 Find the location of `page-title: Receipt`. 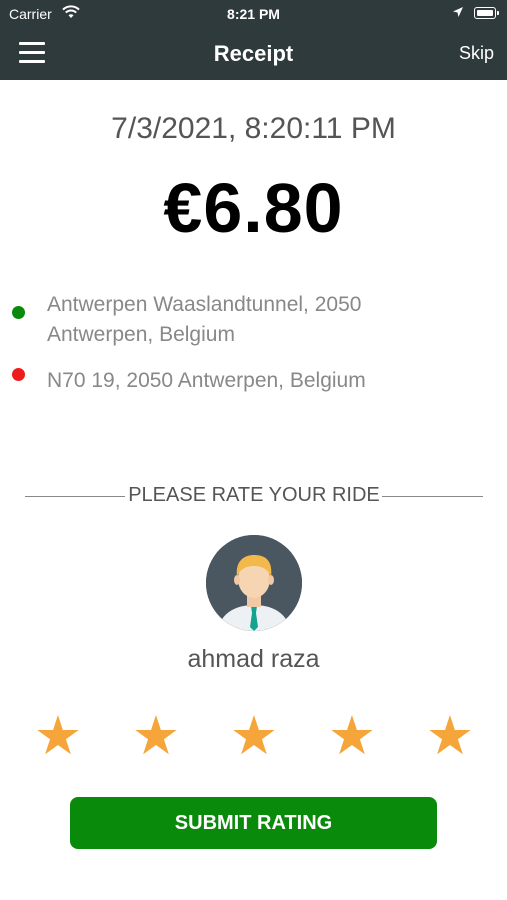

page-title: Receipt is located at coordinates (253, 53).